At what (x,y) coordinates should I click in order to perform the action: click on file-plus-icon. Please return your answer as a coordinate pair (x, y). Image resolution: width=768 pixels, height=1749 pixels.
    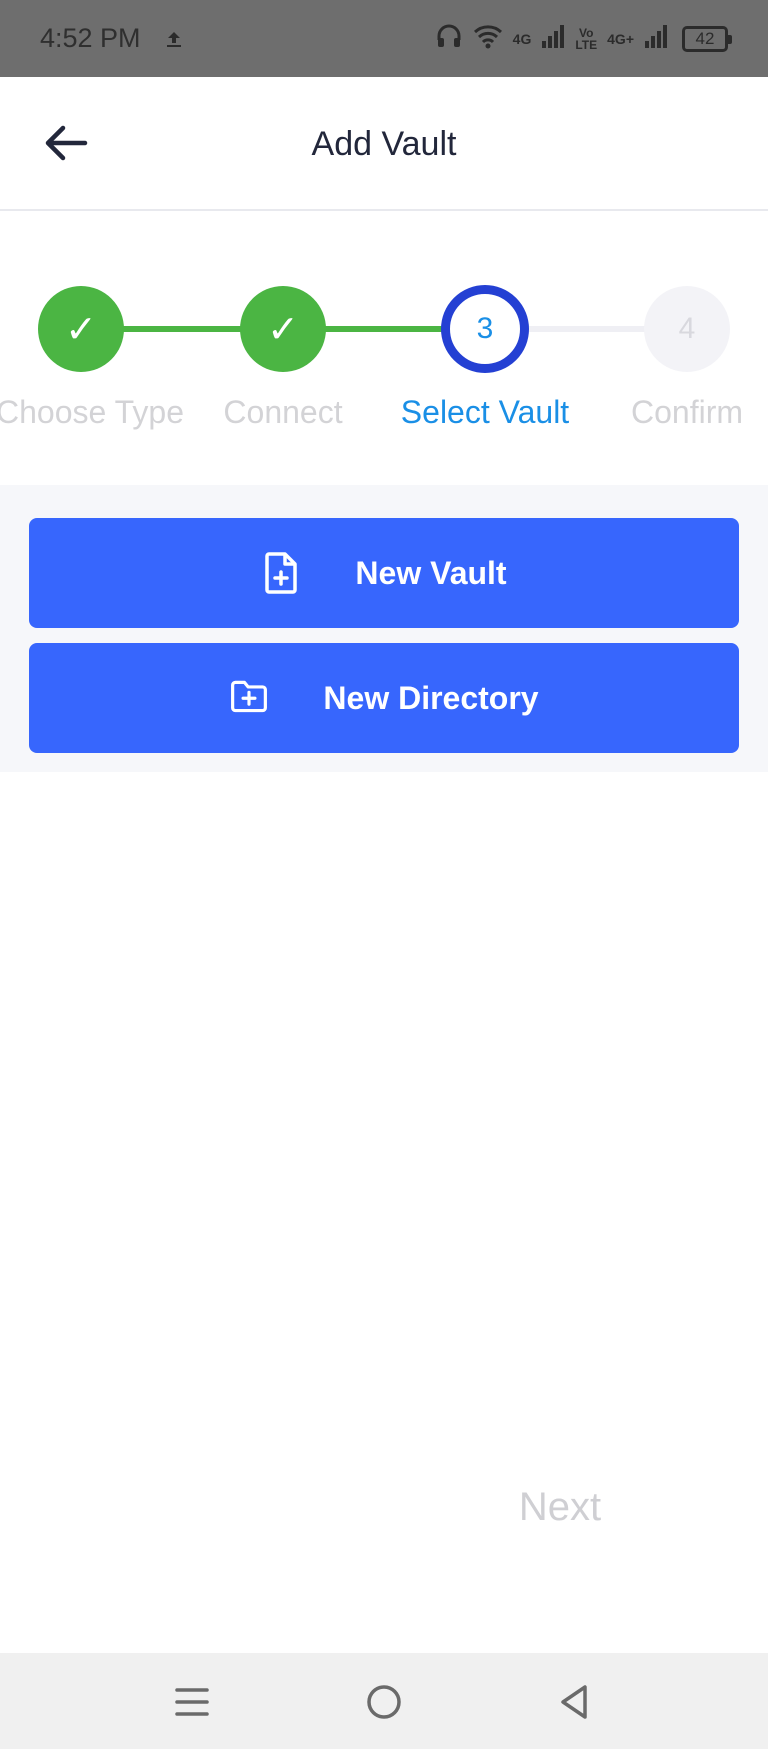
    Looking at the image, I should click on (281, 573).